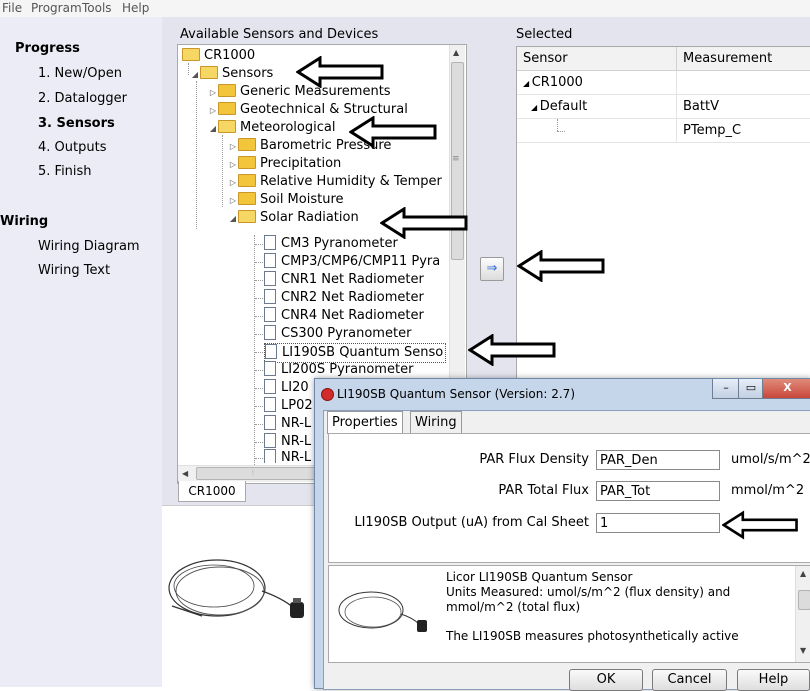 The width and height of the screenshot is (810, 691). I want to click on tab-wiring: Wiring, so click(436, 422).